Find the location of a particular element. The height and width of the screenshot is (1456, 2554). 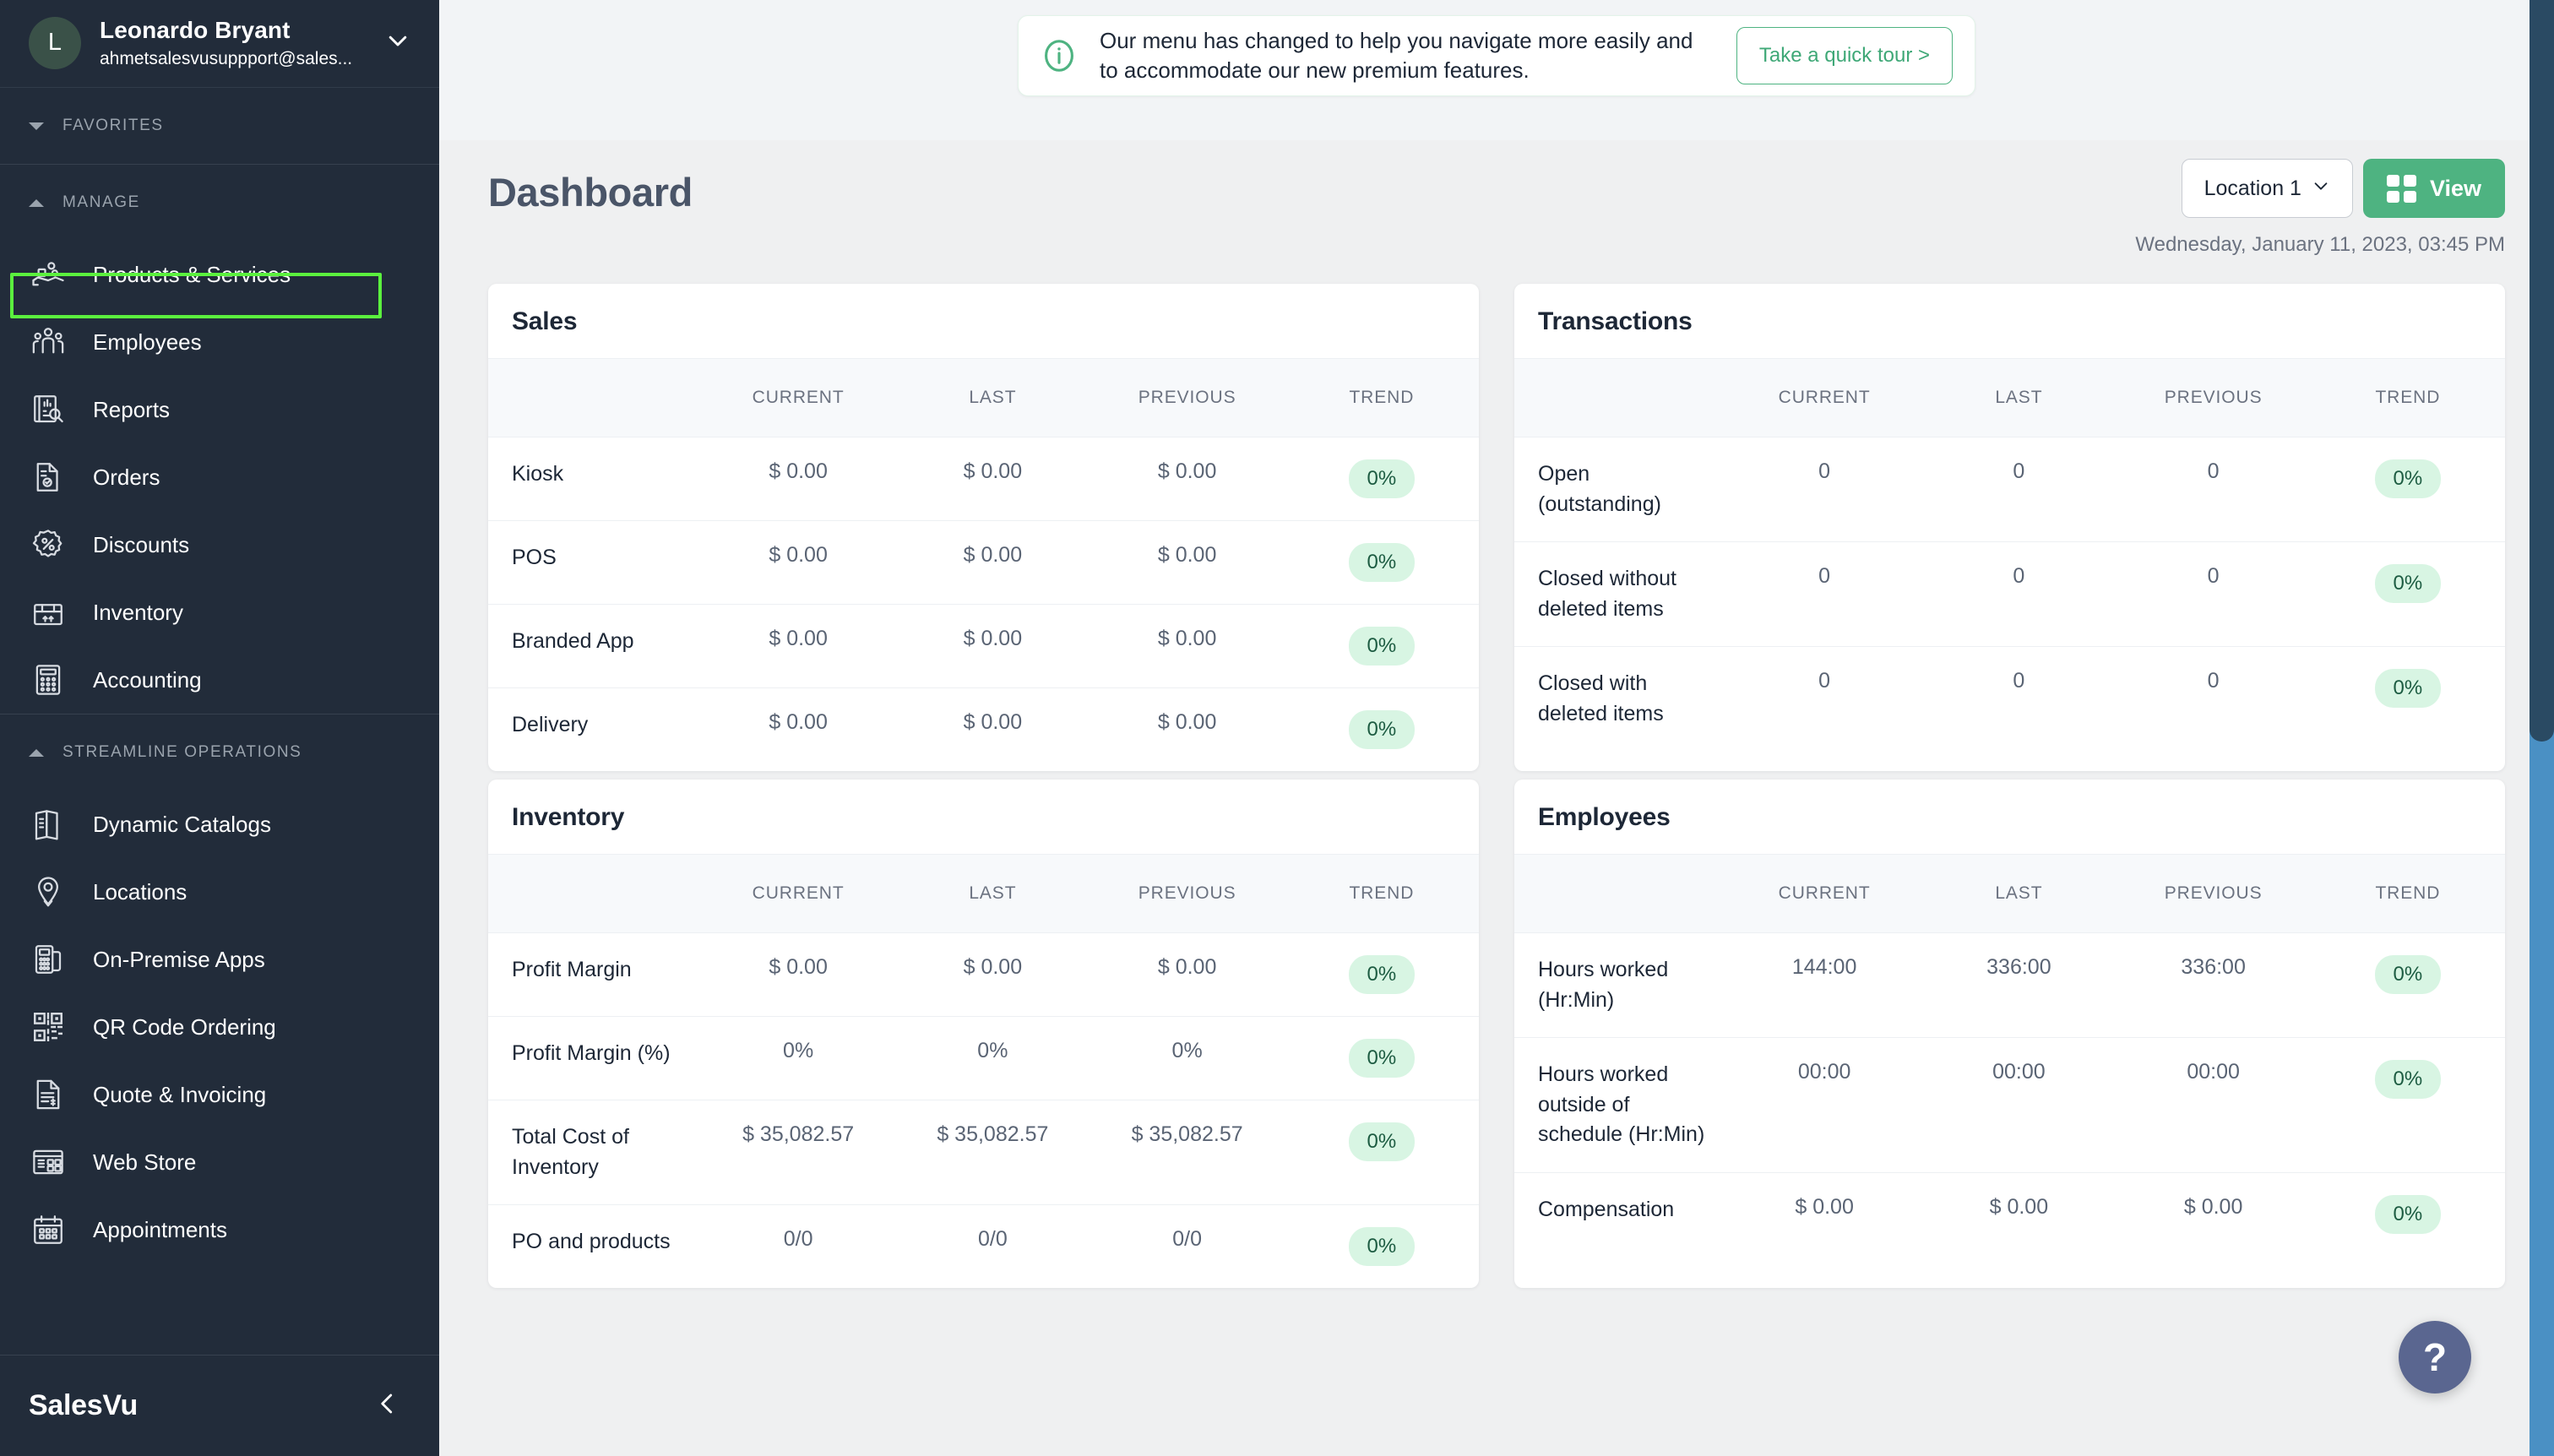

sidebar-item-label: Orders is located at coordinates (126, 477).